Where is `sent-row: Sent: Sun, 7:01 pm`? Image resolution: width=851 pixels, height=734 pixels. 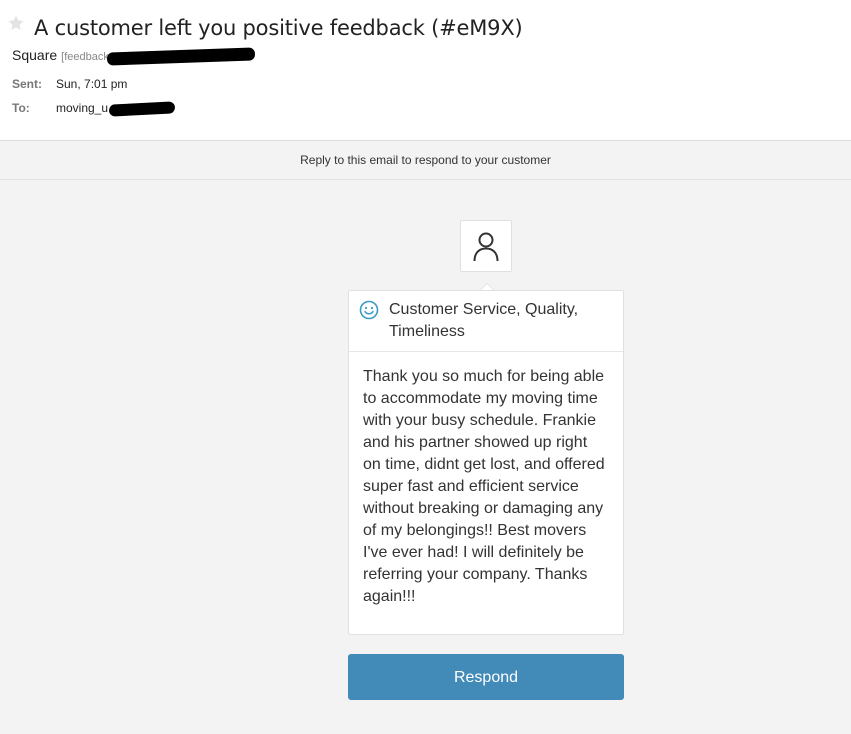
sent-row: Sent: Sun, 7:01 pm is located at coordinates (69, 84).